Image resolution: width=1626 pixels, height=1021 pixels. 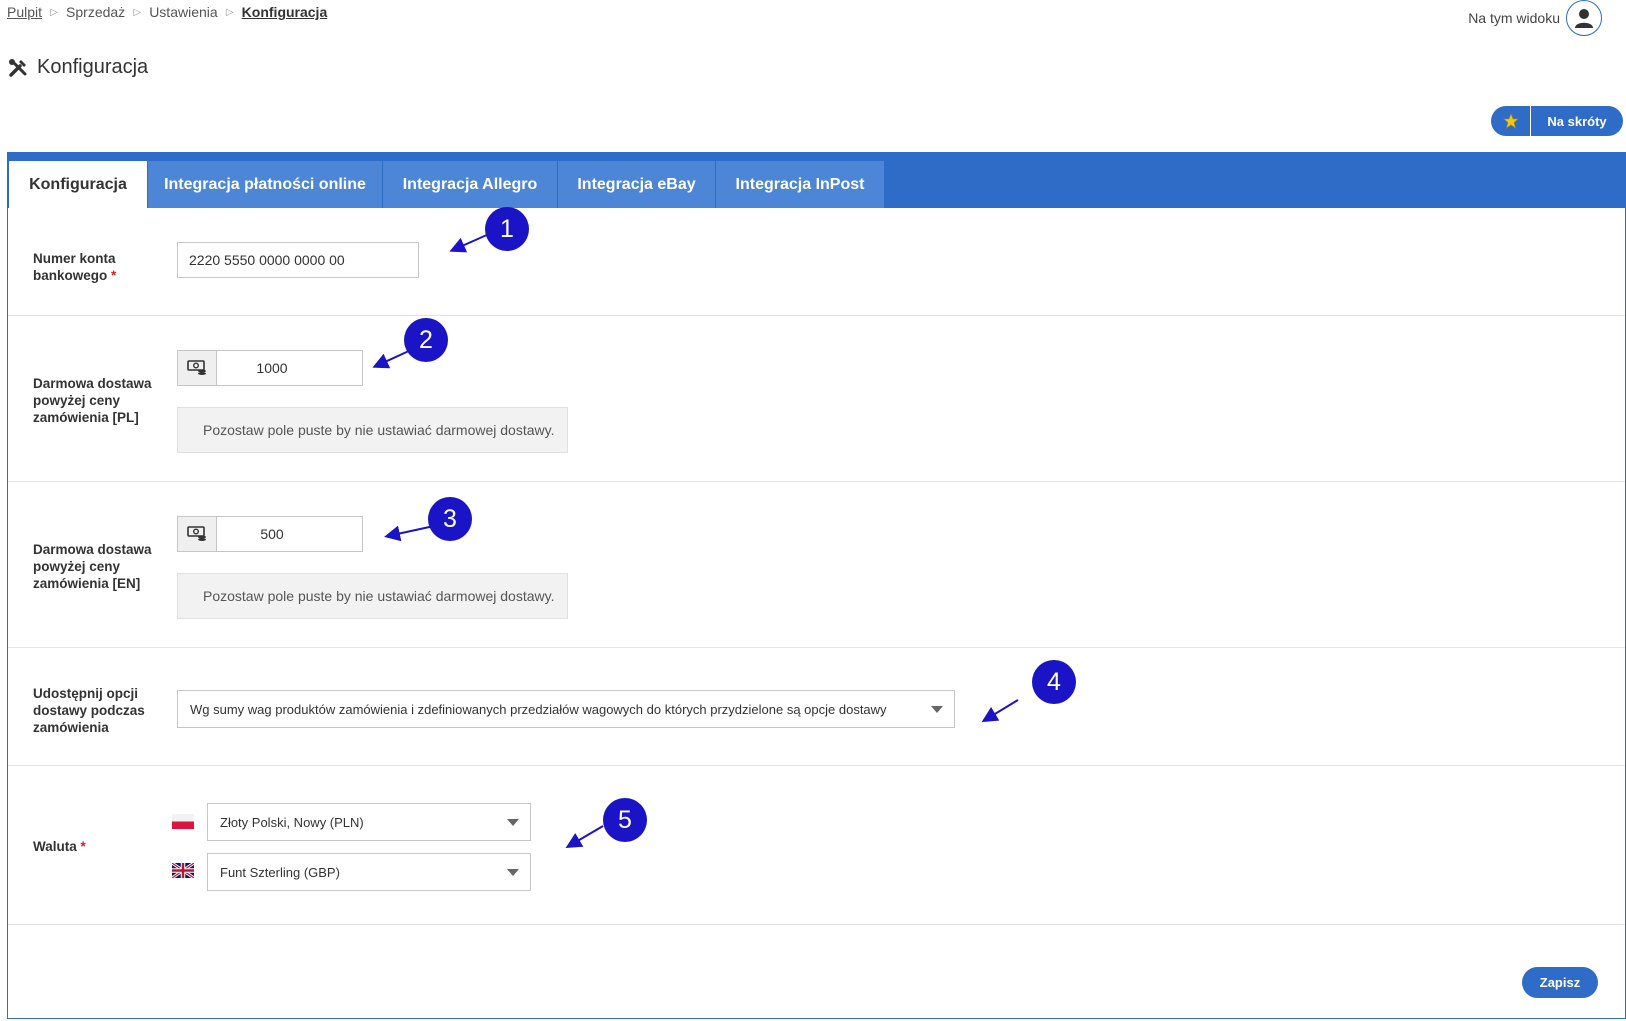 What do you see at coordinates (369, 872) in the screenshot?
I see `currency-en-select: Funt Szterling (GBP)` at bounding box center [369, 872].